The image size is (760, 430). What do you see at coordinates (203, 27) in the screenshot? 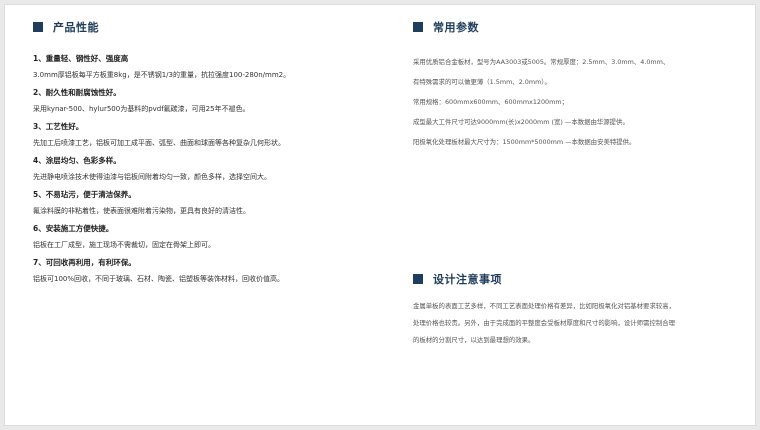
I see `section-header: 产品性能` at bounding box center [203, 27].